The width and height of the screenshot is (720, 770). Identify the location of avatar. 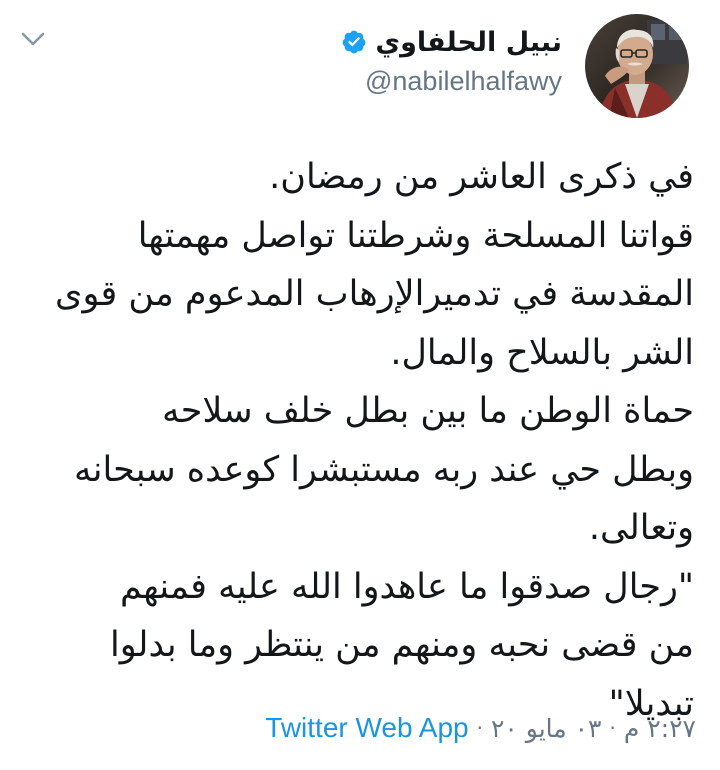
(637, 66).